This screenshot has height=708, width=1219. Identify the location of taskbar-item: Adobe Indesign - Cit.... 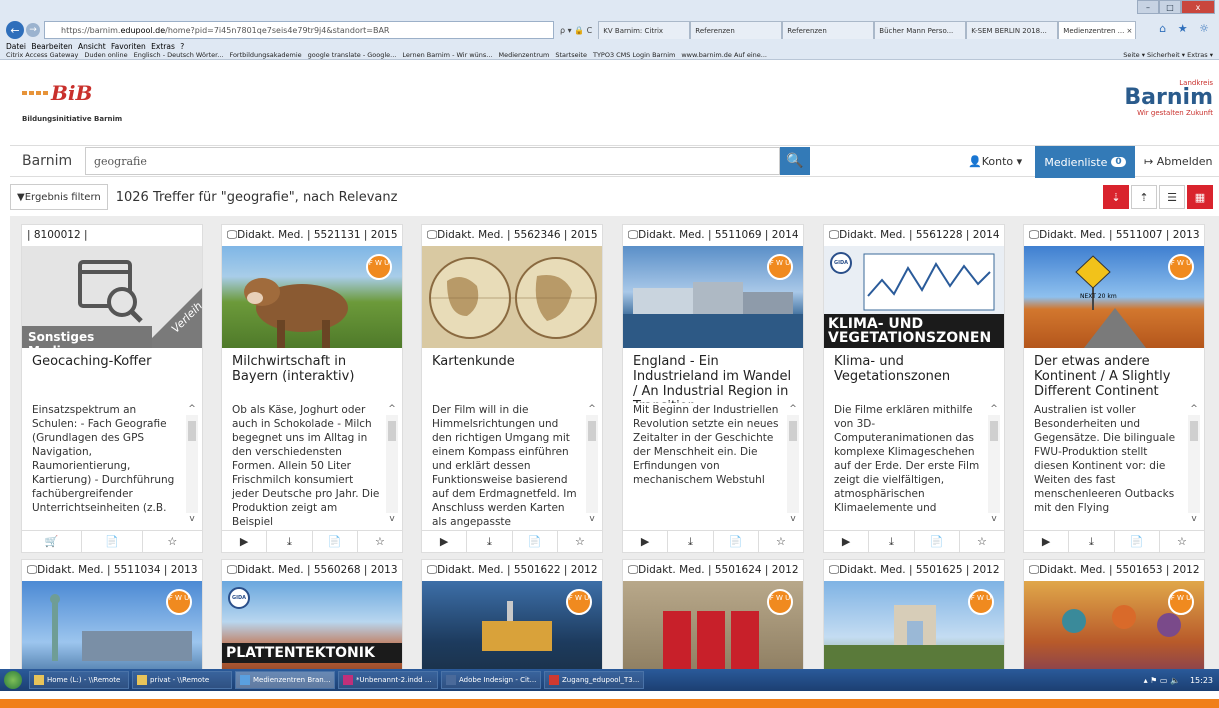
(491, 680).